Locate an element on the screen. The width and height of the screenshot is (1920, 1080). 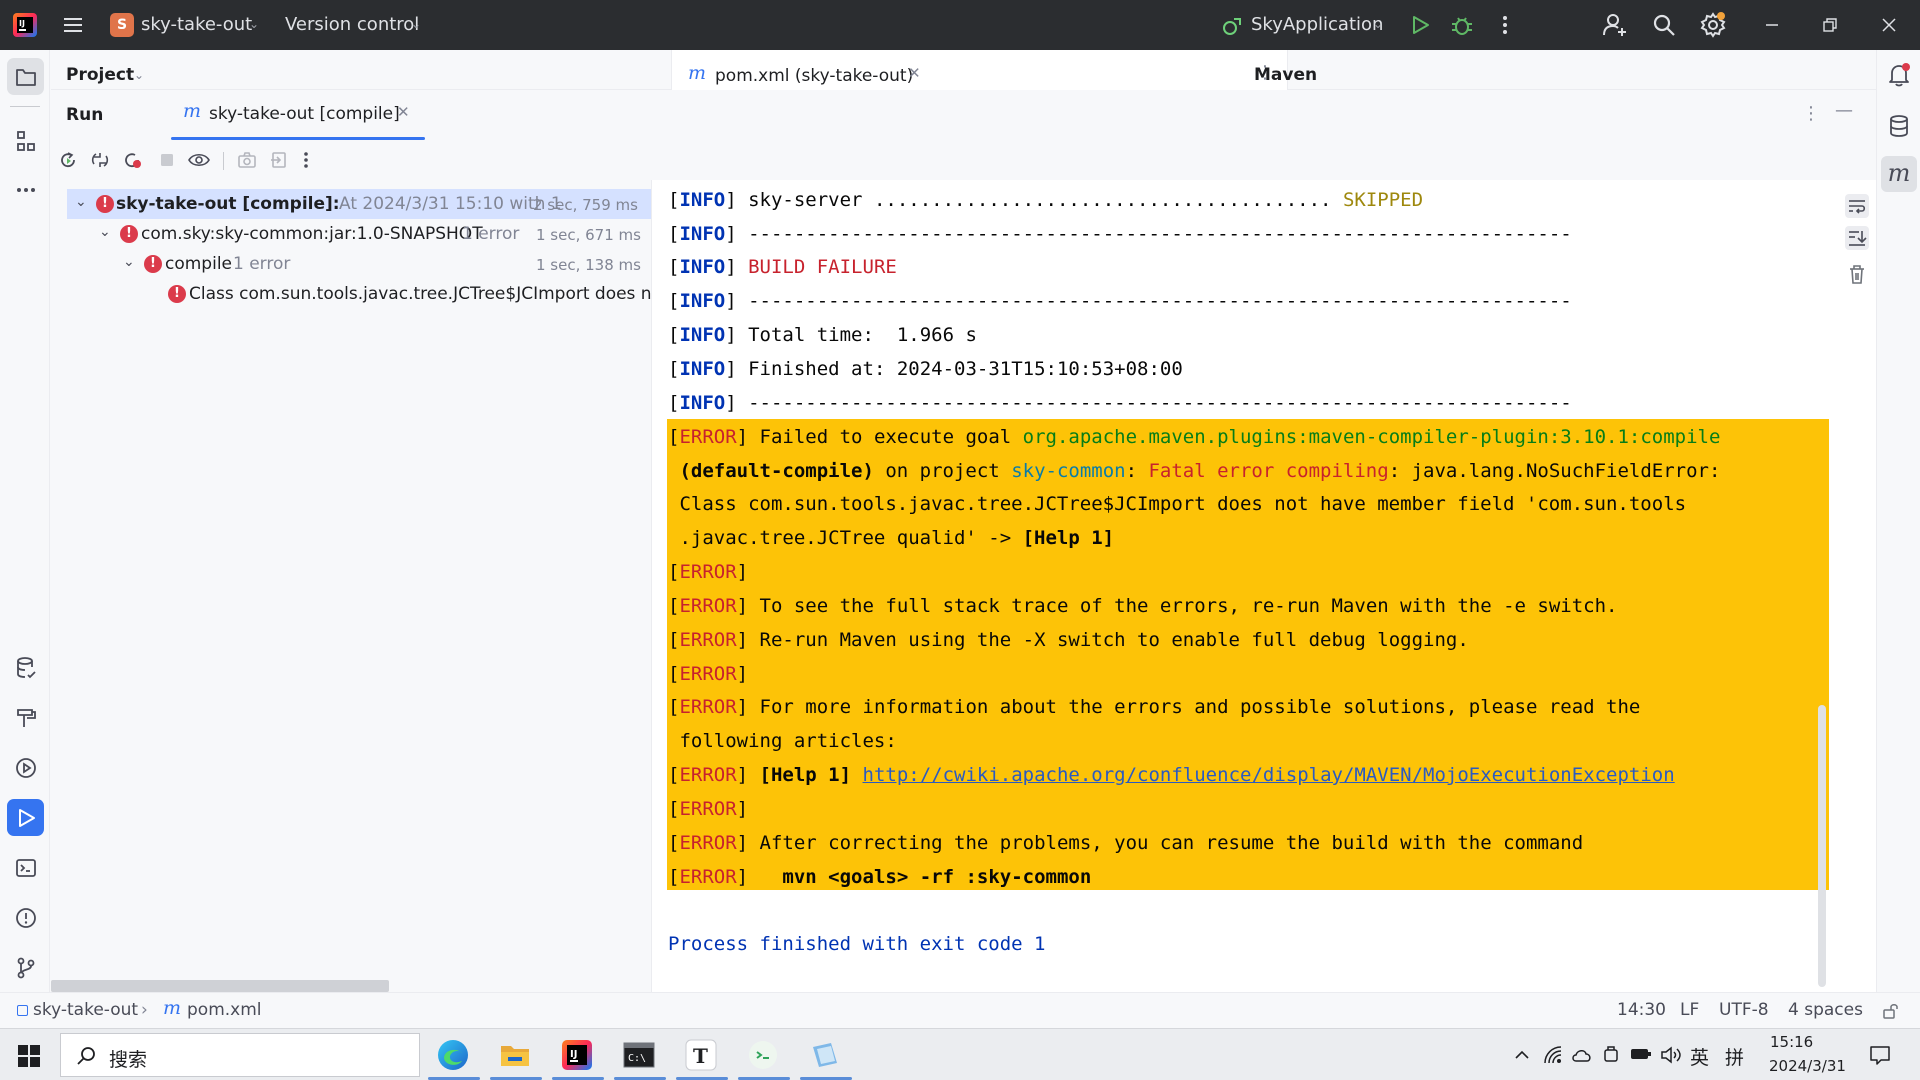
scroll-to-end-icon is located at coordinates (1857, 238).